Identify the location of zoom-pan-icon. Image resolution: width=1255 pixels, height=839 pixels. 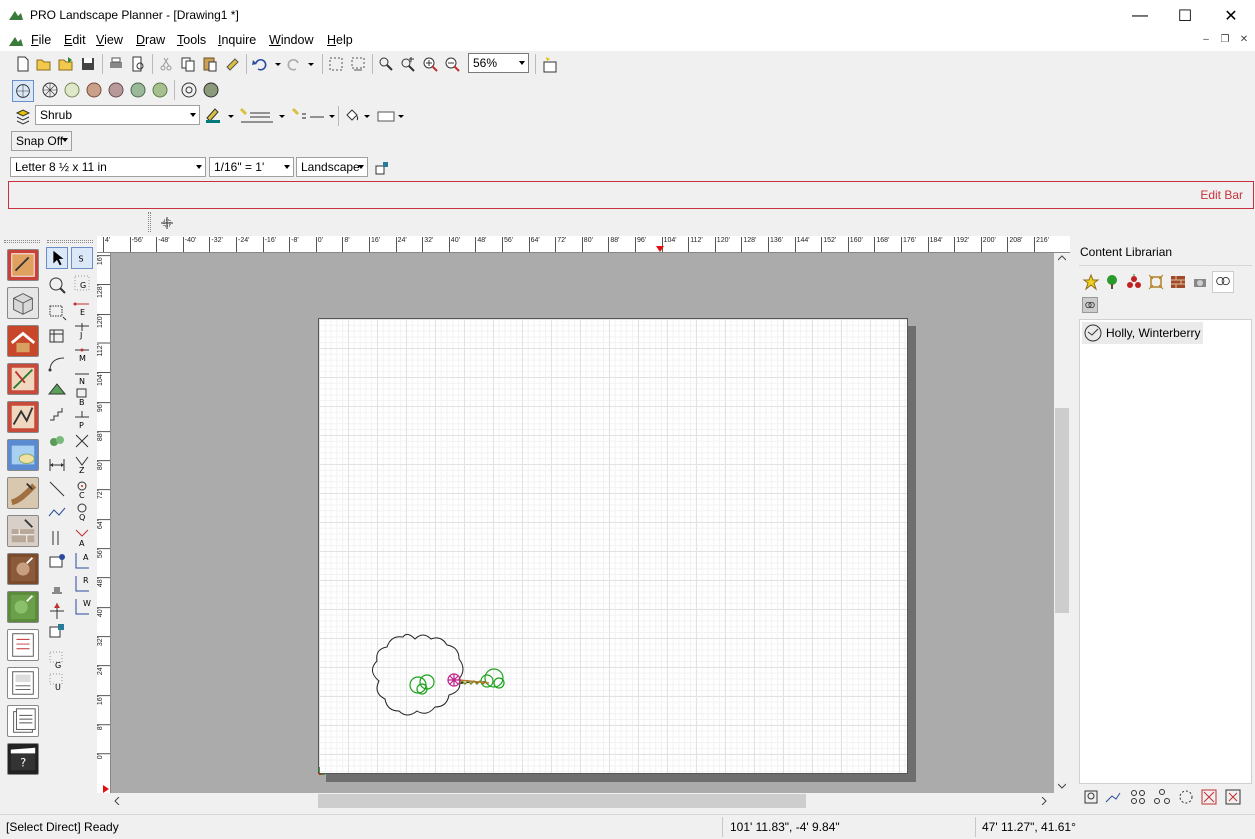
(386, 64).